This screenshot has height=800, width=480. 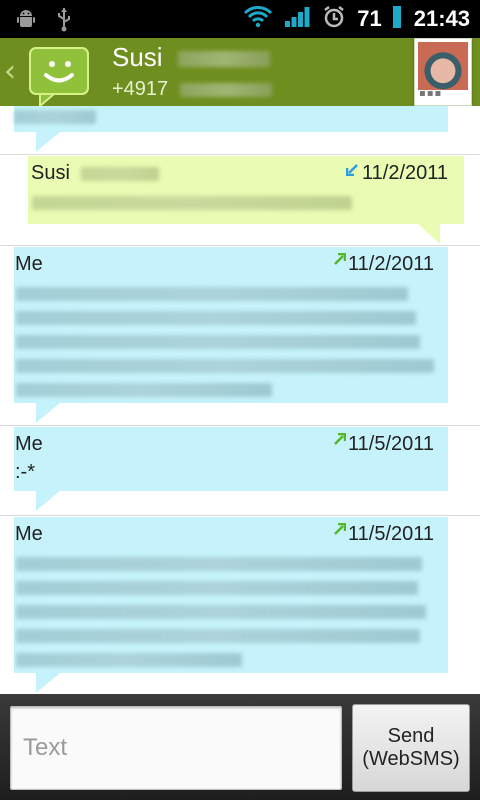 What do you see at coordinates (44, 21) in the screenshot?
I see `status-left-icons` at bounding box center [44, 21].